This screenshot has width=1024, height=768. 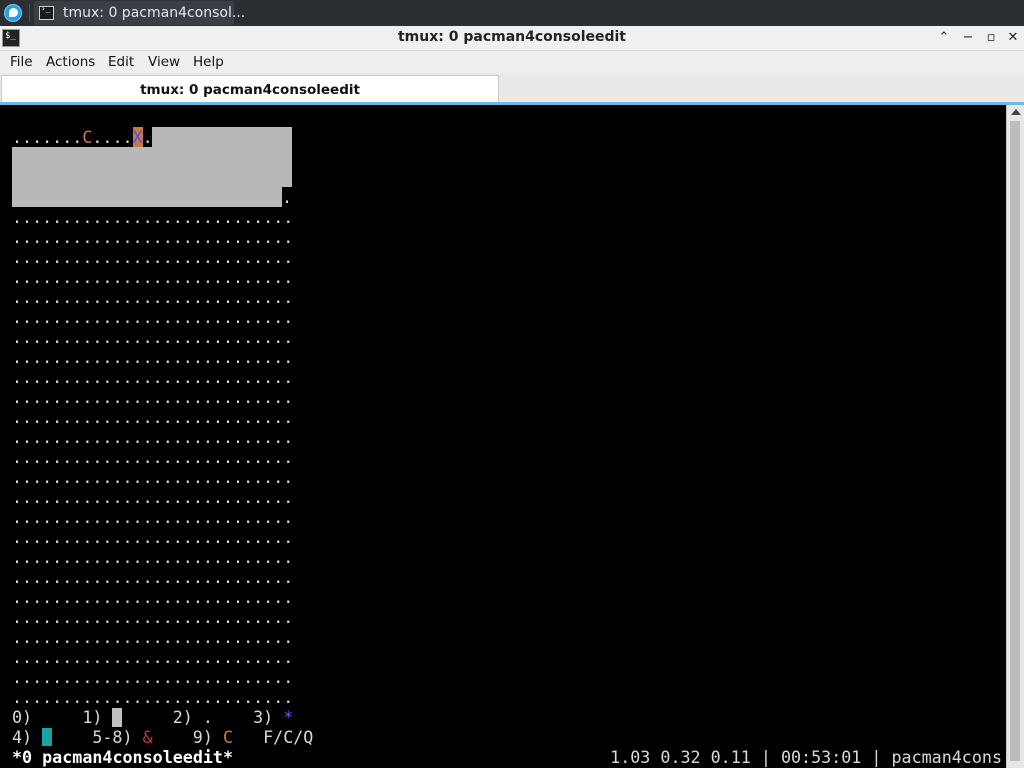 I want to click on tab-tmux: tmux: 0 pacman4consoleedit, so click(x=250, y=90).